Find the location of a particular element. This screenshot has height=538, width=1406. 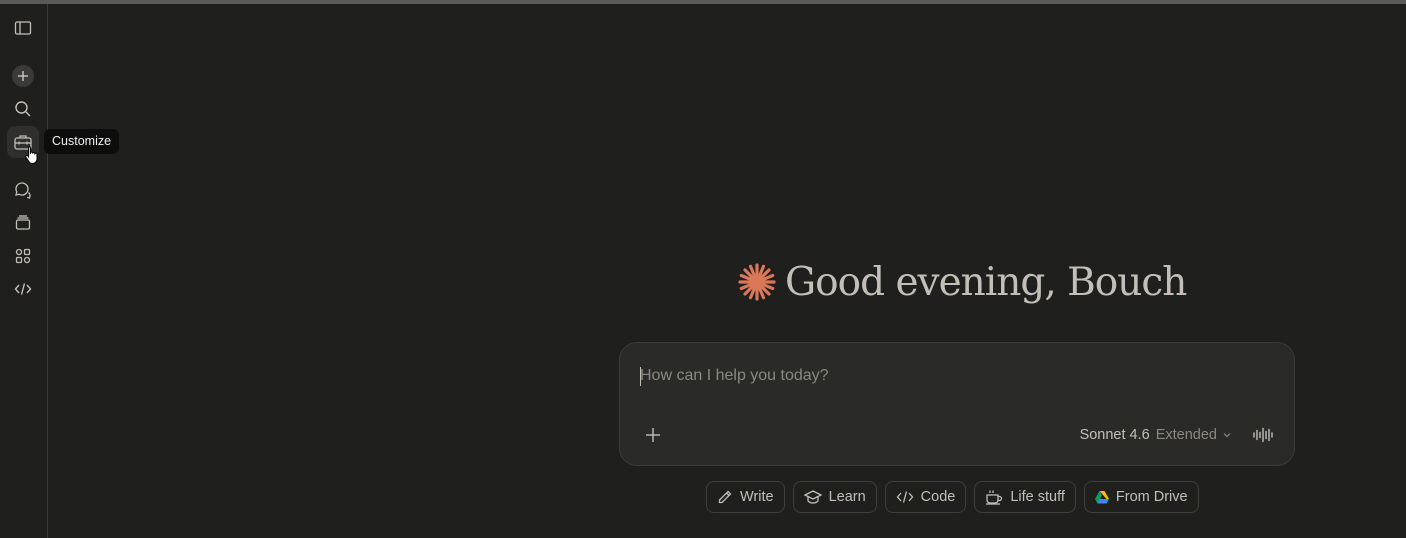

window-top-border is located at coordinates (703, 2).